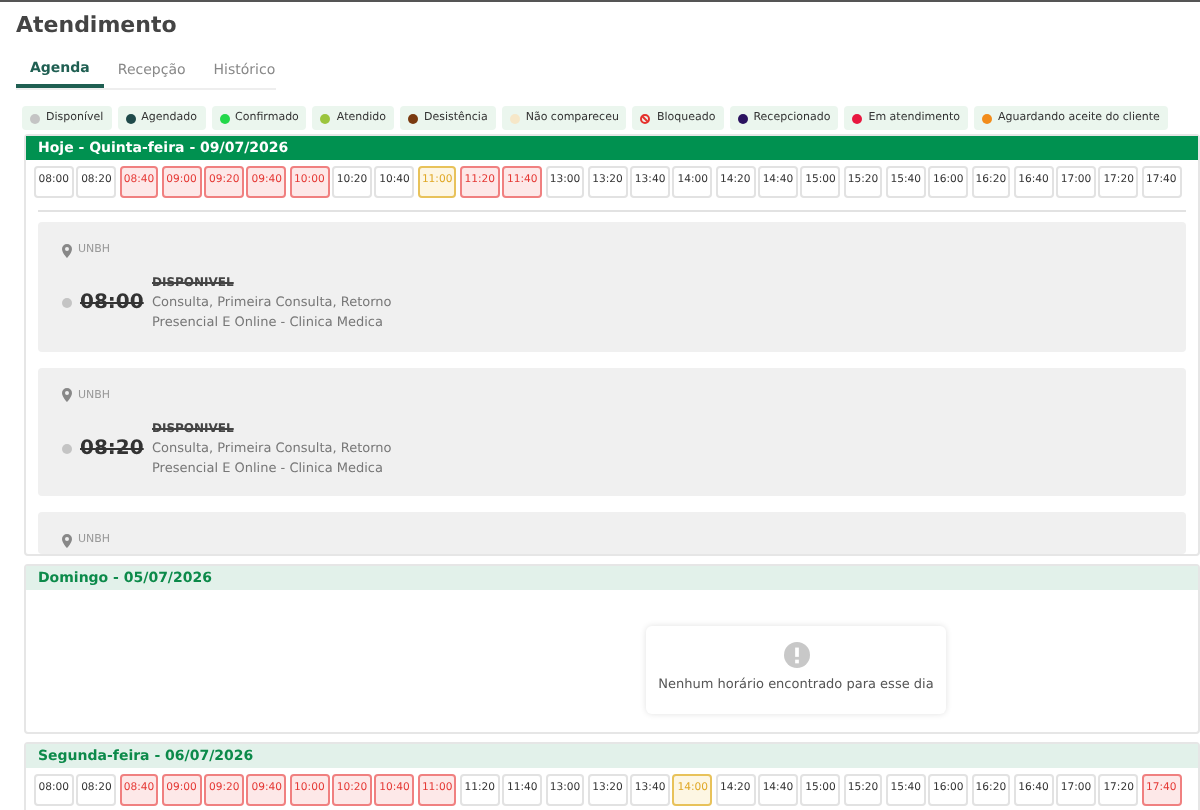 Image resolution: width=1200 pixels, height=810 pixels. I want to click on appointment-time: 08:20, so click(113, 449).